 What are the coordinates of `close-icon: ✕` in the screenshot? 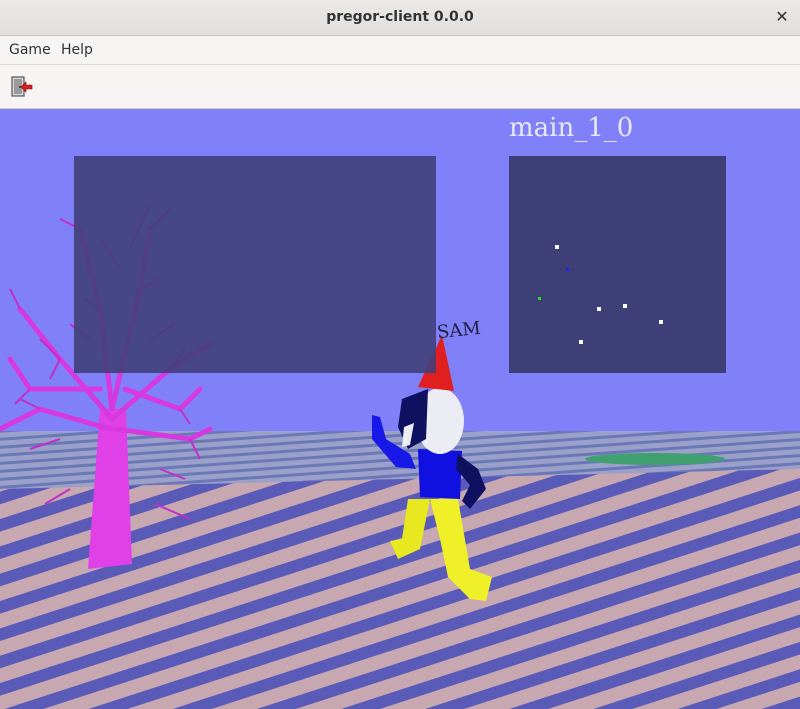 It's located at (782, 17).